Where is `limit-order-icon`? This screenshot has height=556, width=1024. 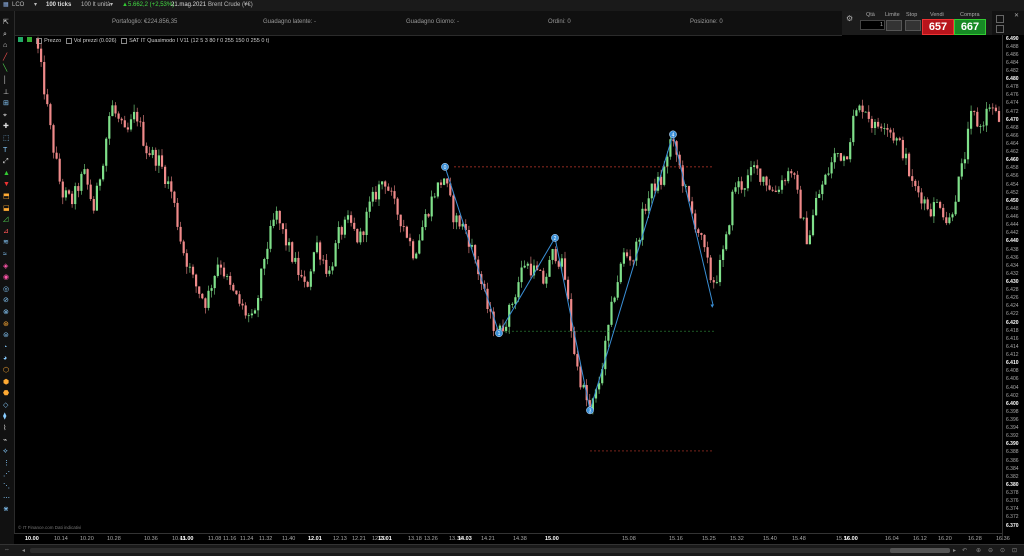
limit-order-icon is located at coordinates (894, 25).